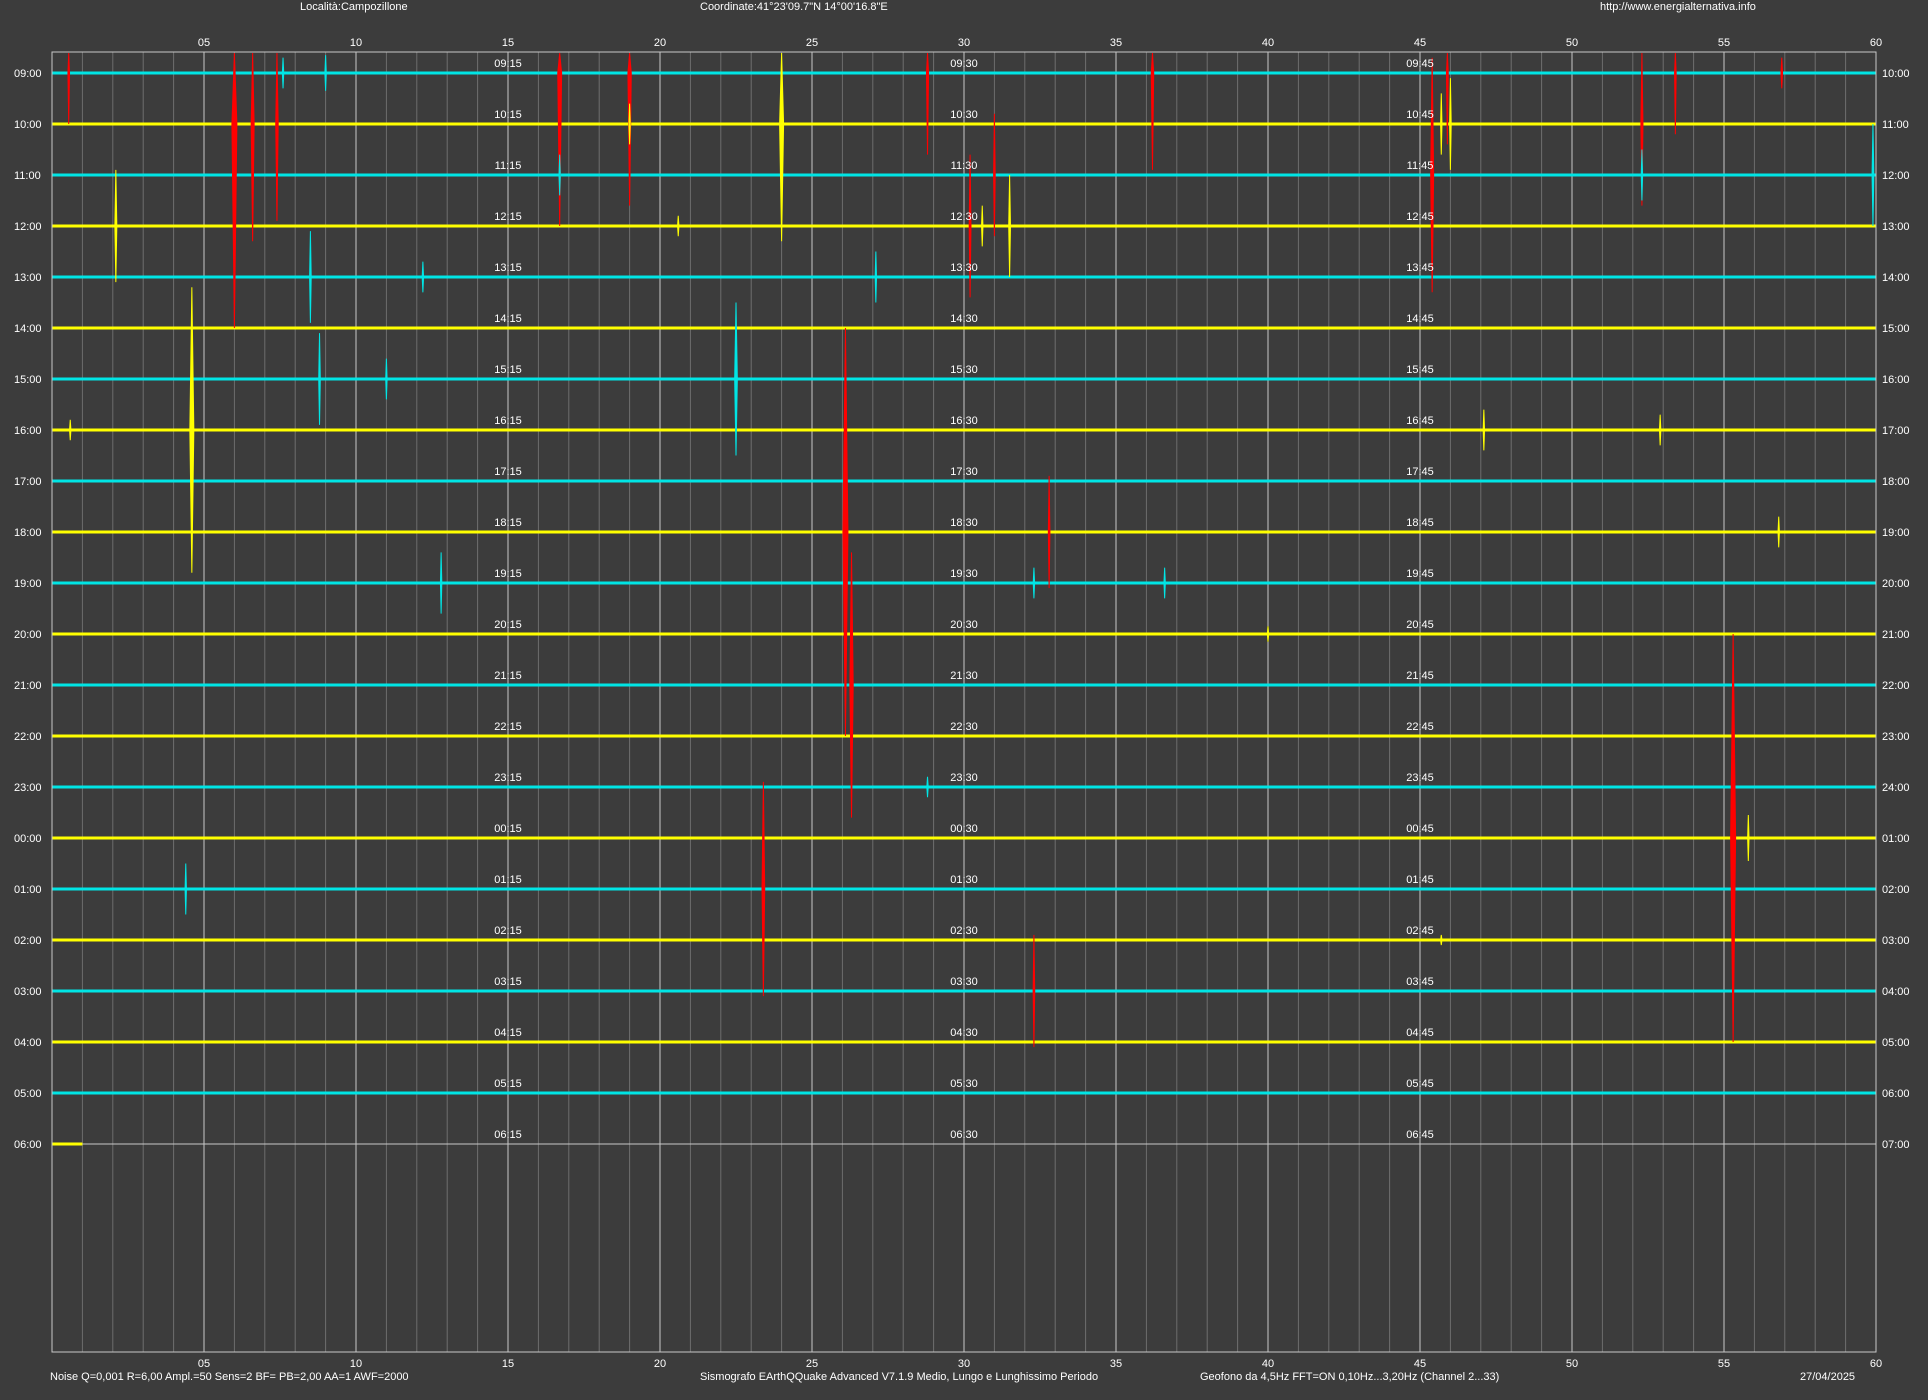 The width and height of the screenshot is (1928, 1400). Describe the element at coordinates (1420, 880) in the screenshot. I see `quarter-label-45: 01:45` at that location.